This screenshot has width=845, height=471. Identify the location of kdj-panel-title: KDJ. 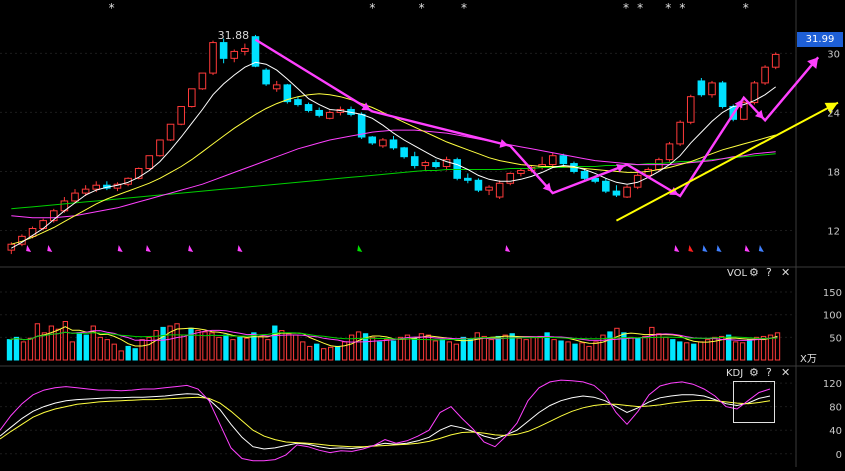
(735, 373).